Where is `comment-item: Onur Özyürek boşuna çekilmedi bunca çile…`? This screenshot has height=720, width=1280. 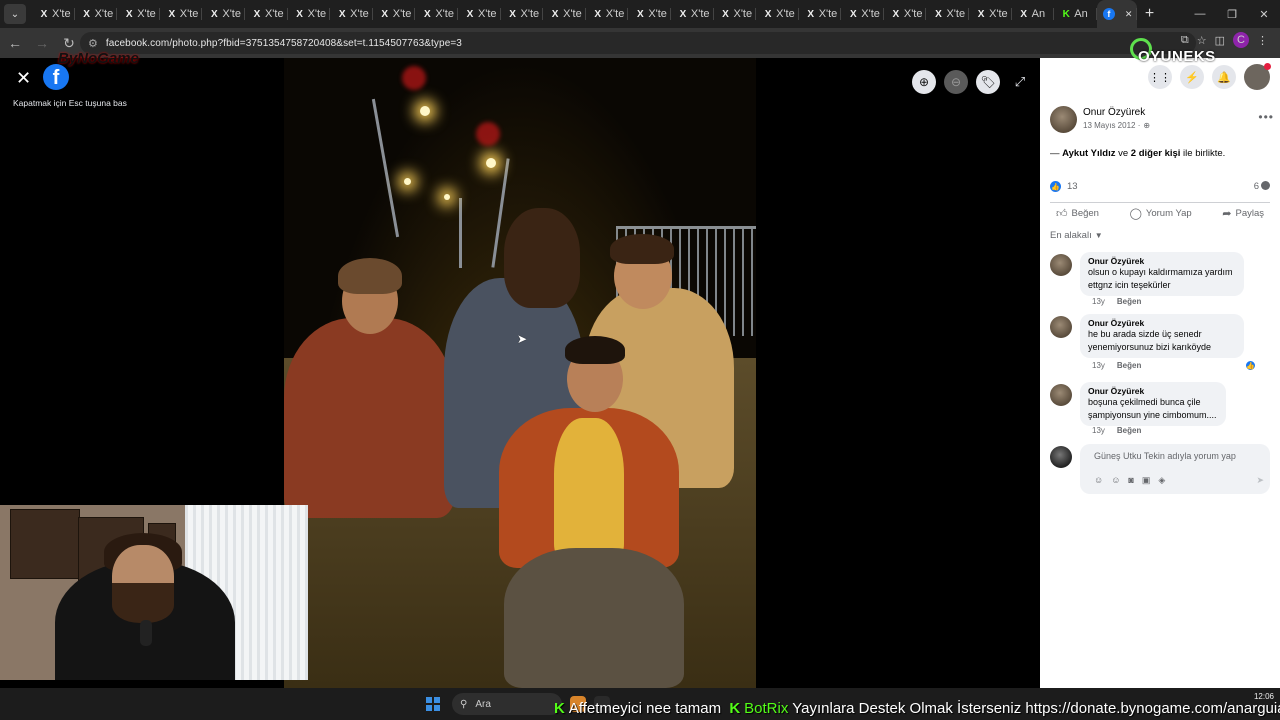 comment-item: Onur Özyürek boşuna çekilmedi bunca çile… is located at coordinates (1164, 410).